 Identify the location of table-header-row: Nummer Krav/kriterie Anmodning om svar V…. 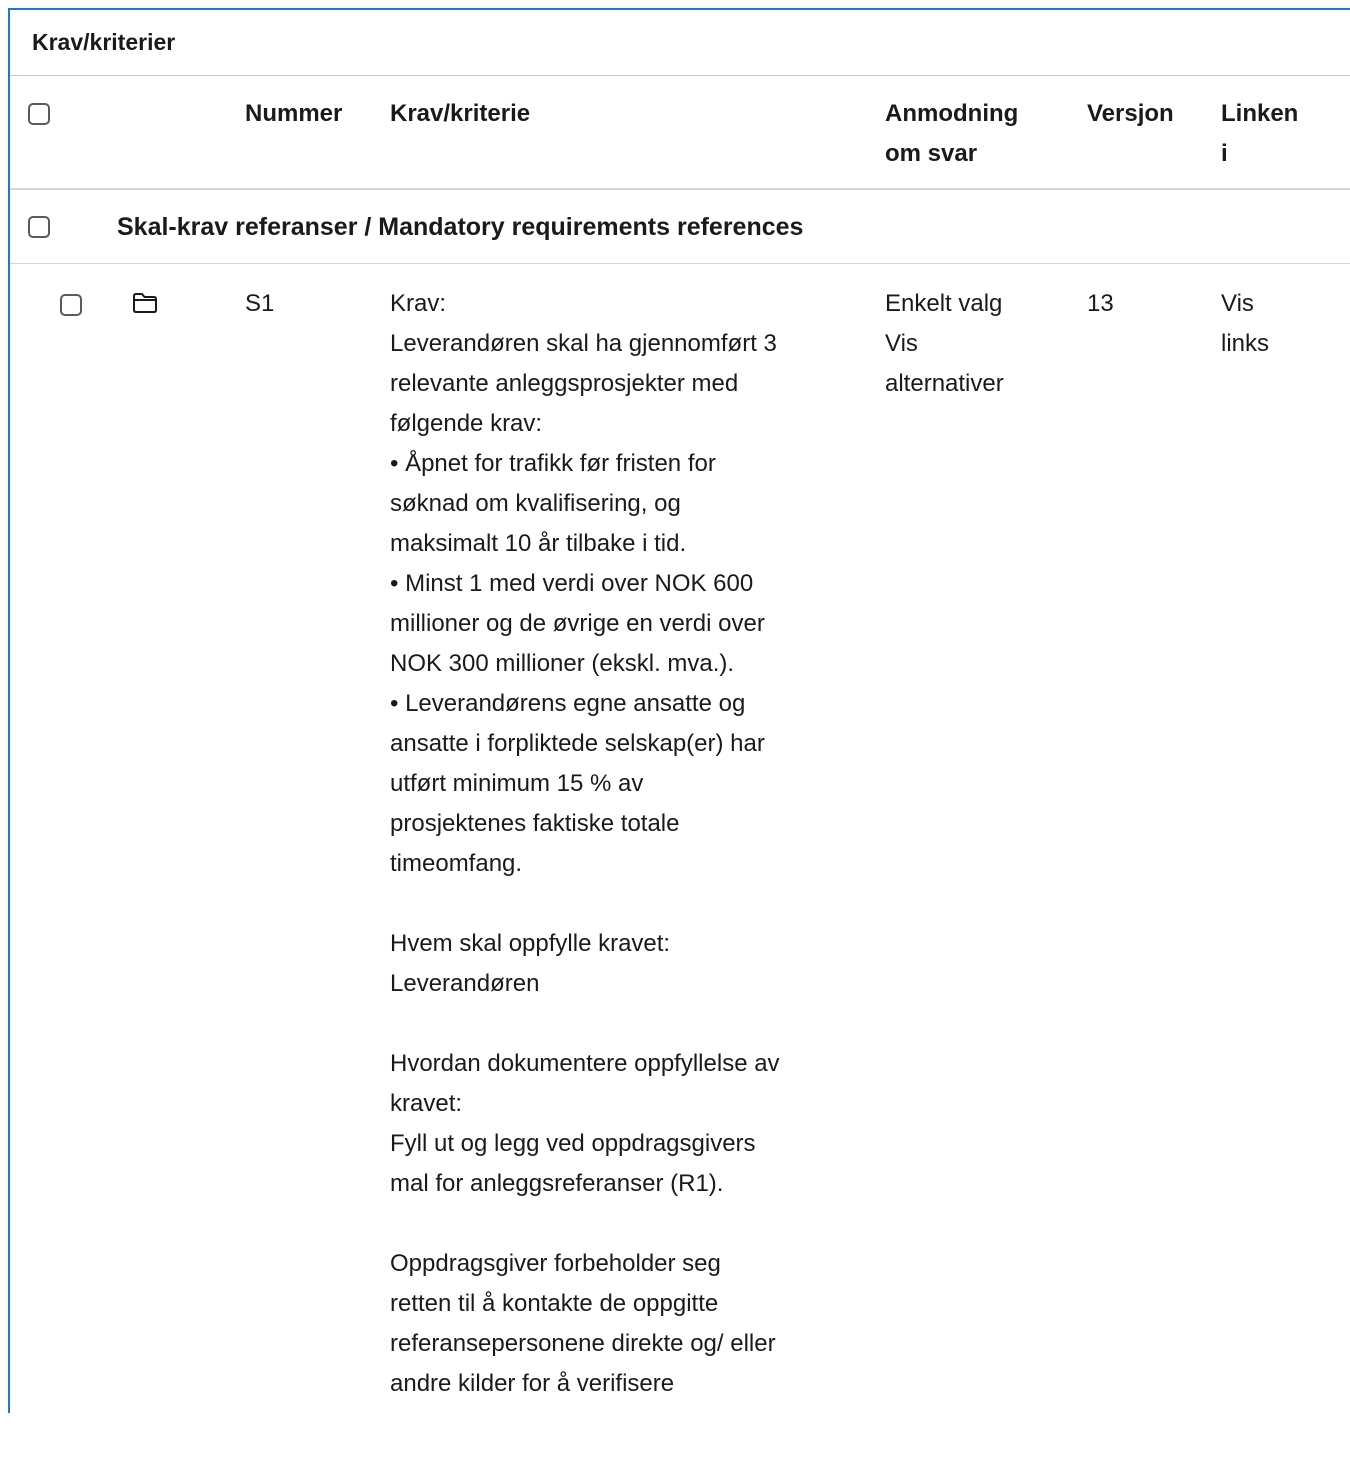
(680, 133).